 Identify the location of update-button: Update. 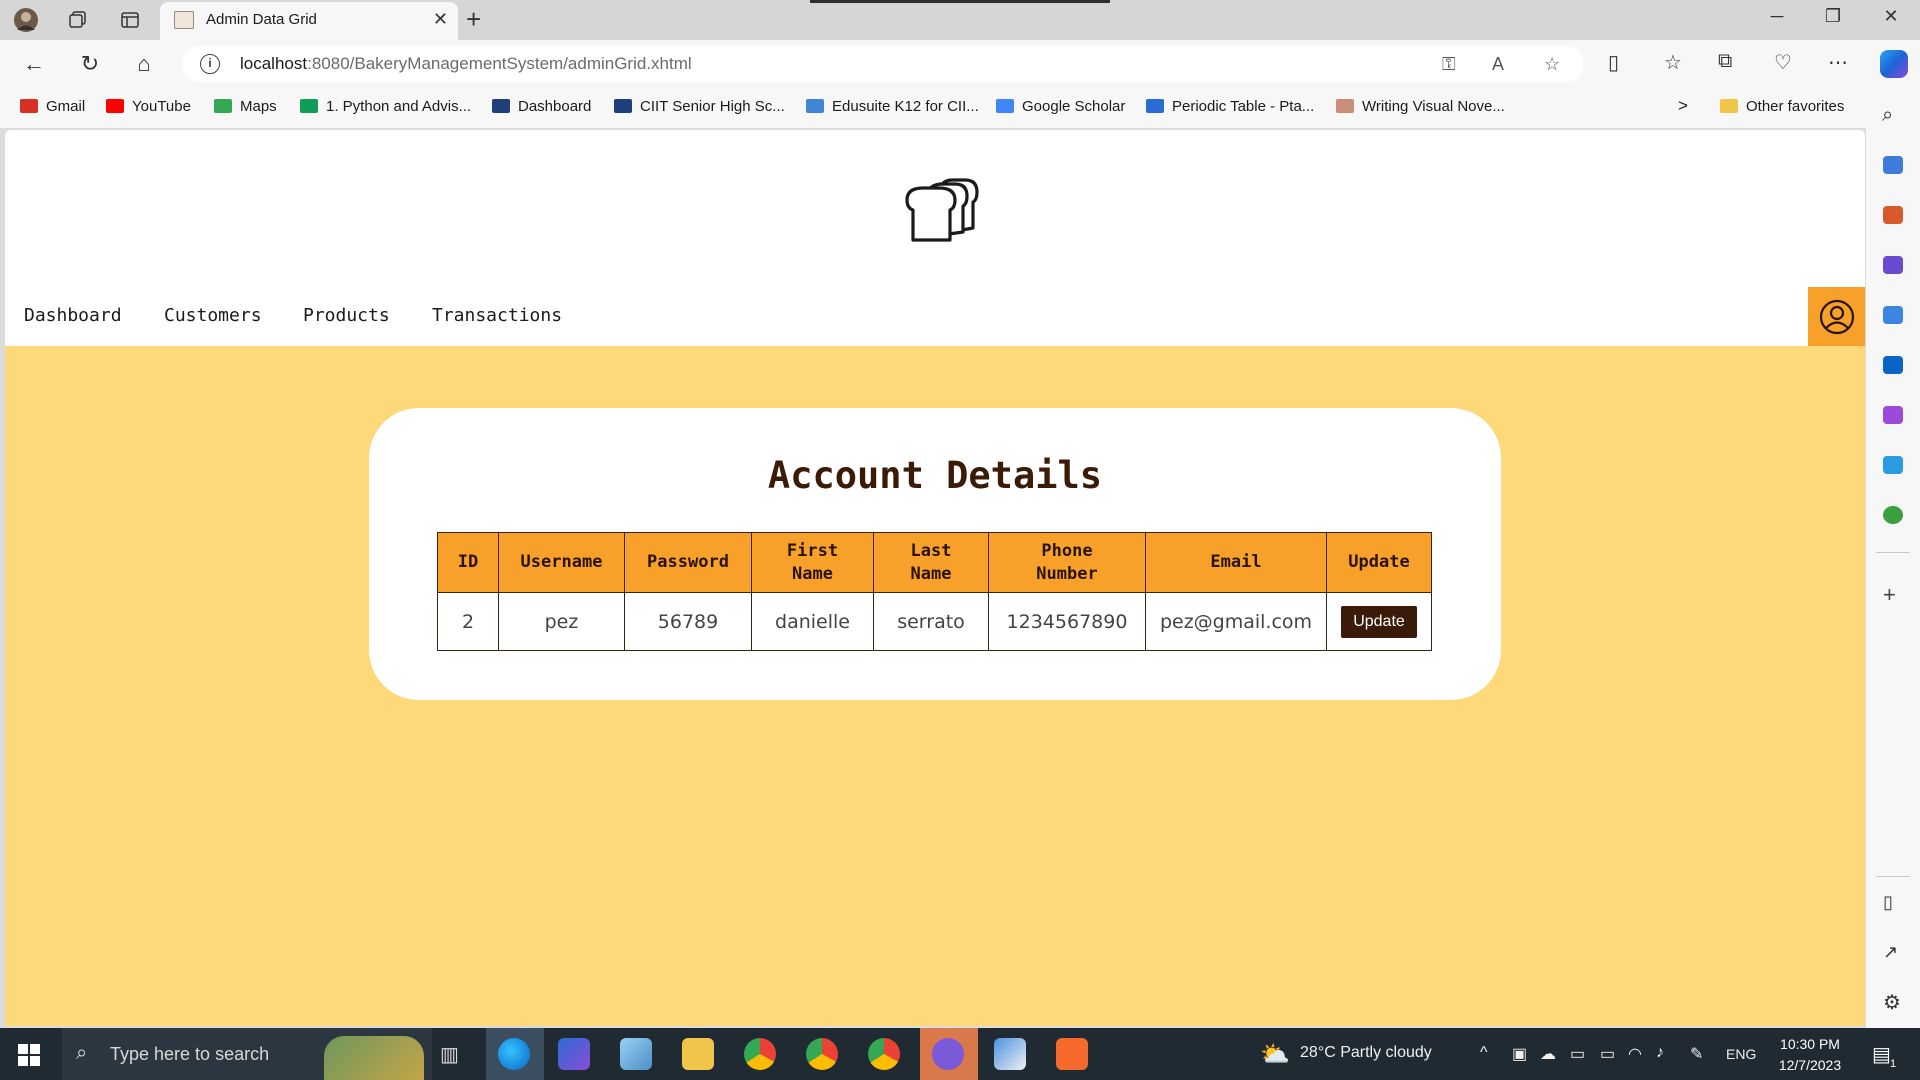
(1379, 621).